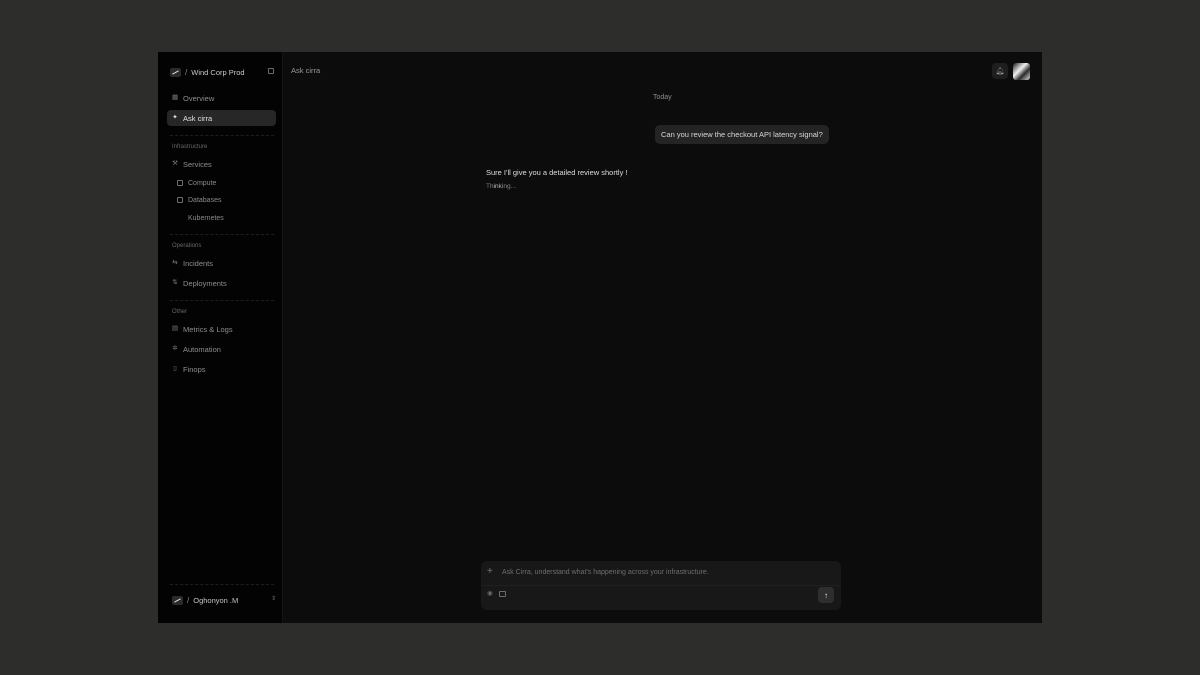 The image size is (1200, 675). I want to click on grid-icon: ▦, so click(175, 97).